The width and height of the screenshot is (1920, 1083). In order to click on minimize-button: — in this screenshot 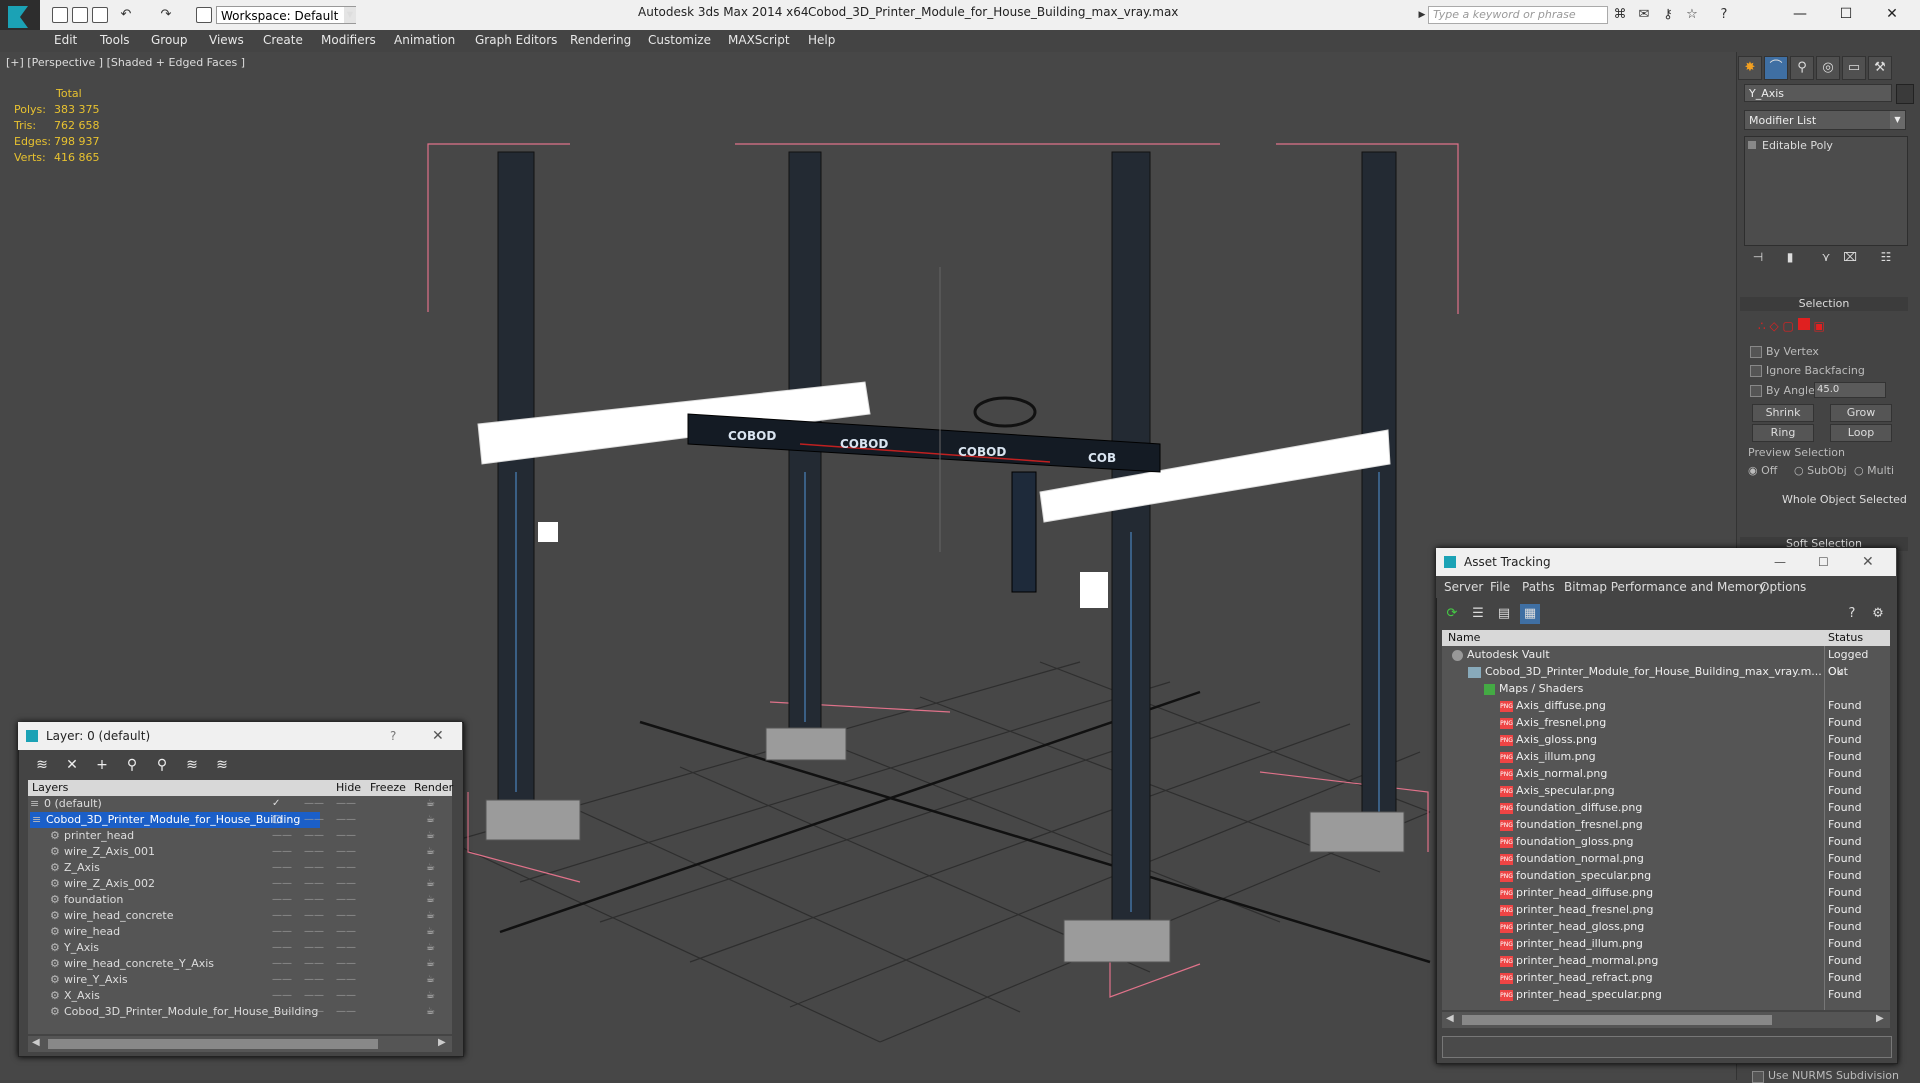, I will do `click(1800, 14)`.